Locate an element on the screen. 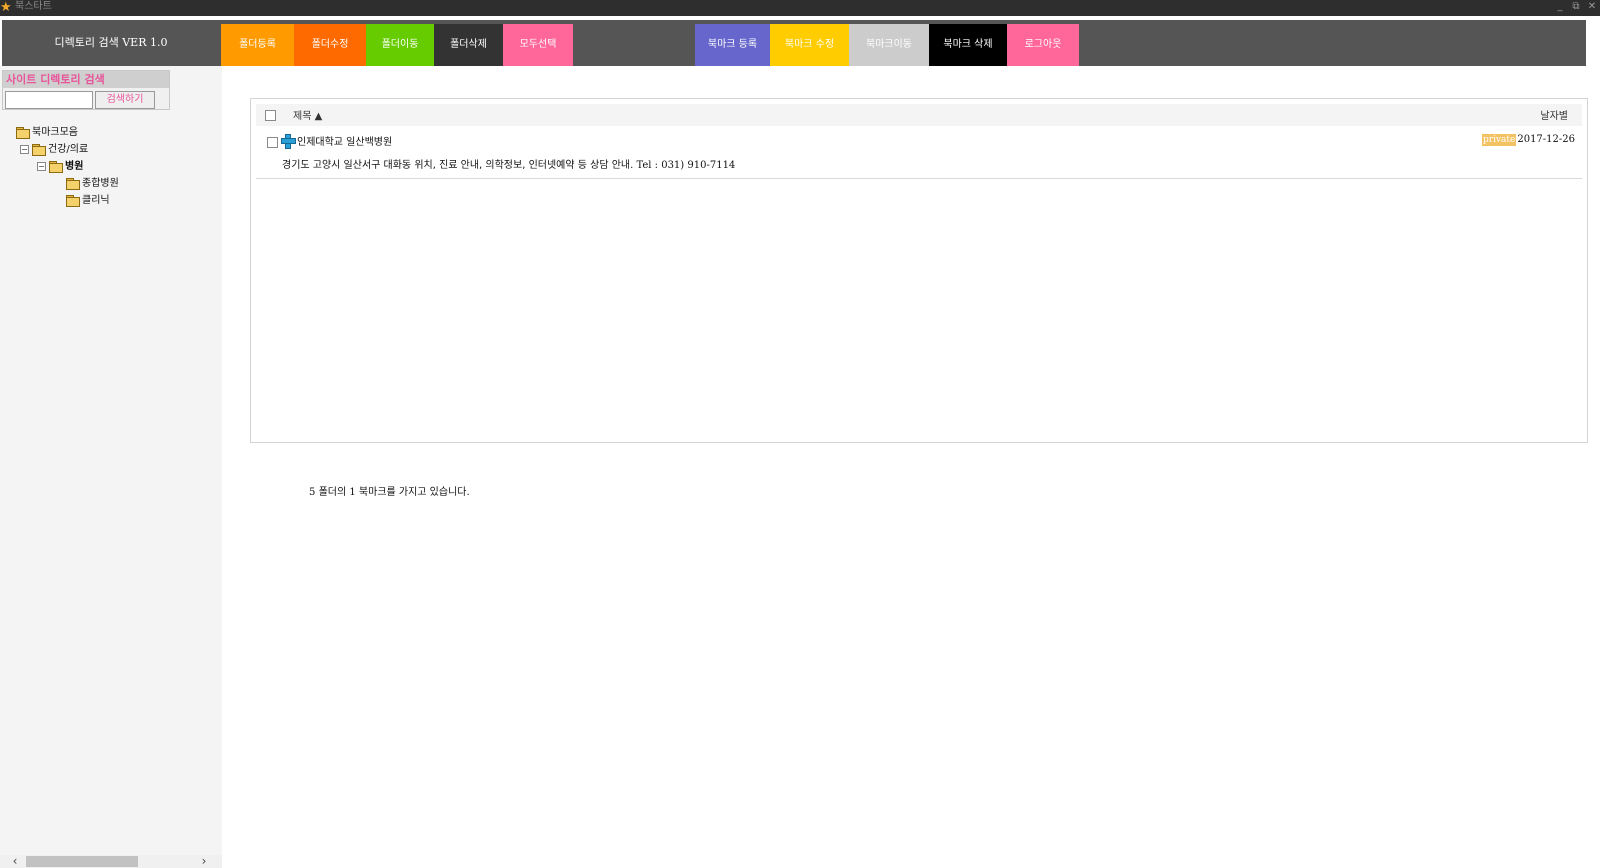 This screenshot has height=868, width=1600. tree-node-hospital: − 병원 is located at coordinates (60, 167).